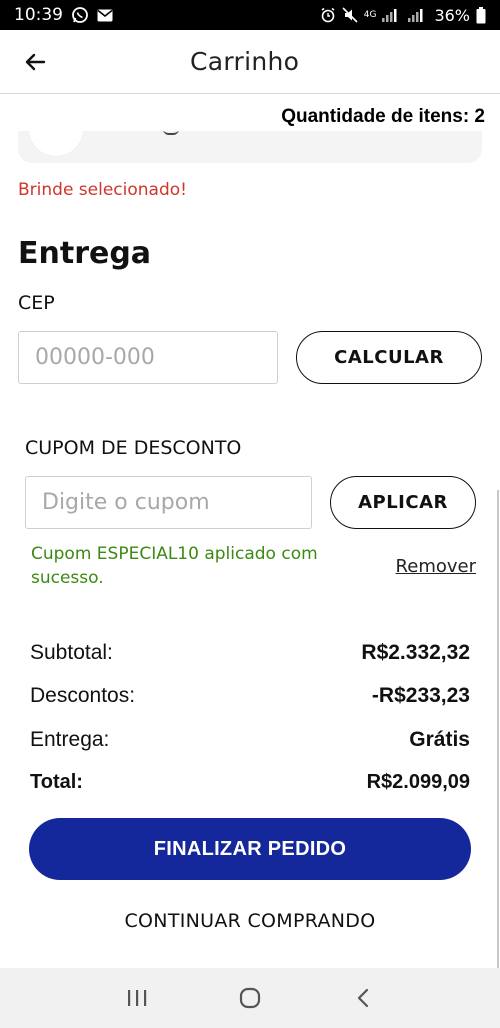  I want to click on recent-apps-icon, so click(136, 998).